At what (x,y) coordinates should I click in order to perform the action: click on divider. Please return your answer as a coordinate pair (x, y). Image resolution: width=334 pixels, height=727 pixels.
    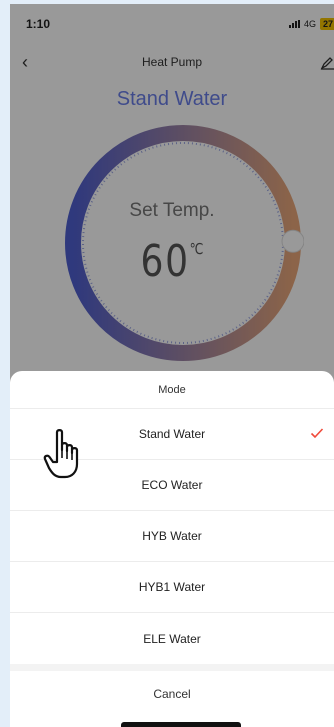
    Looking at the image, I should click on (172, 667).